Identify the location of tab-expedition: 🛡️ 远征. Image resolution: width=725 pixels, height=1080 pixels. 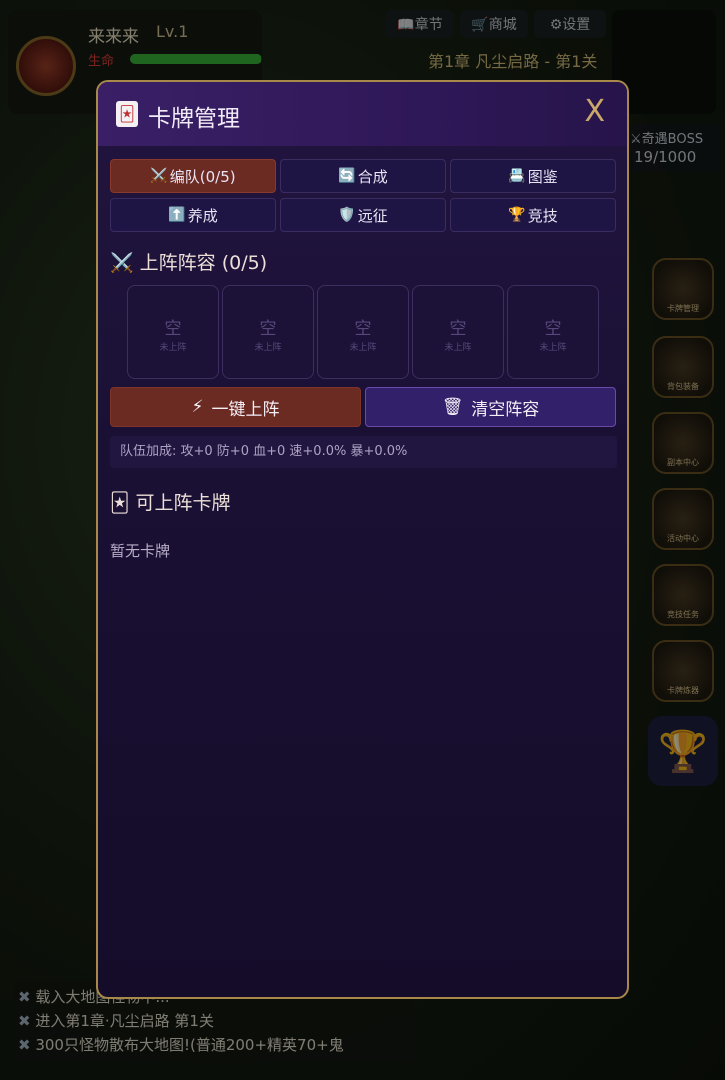
(363, 215).